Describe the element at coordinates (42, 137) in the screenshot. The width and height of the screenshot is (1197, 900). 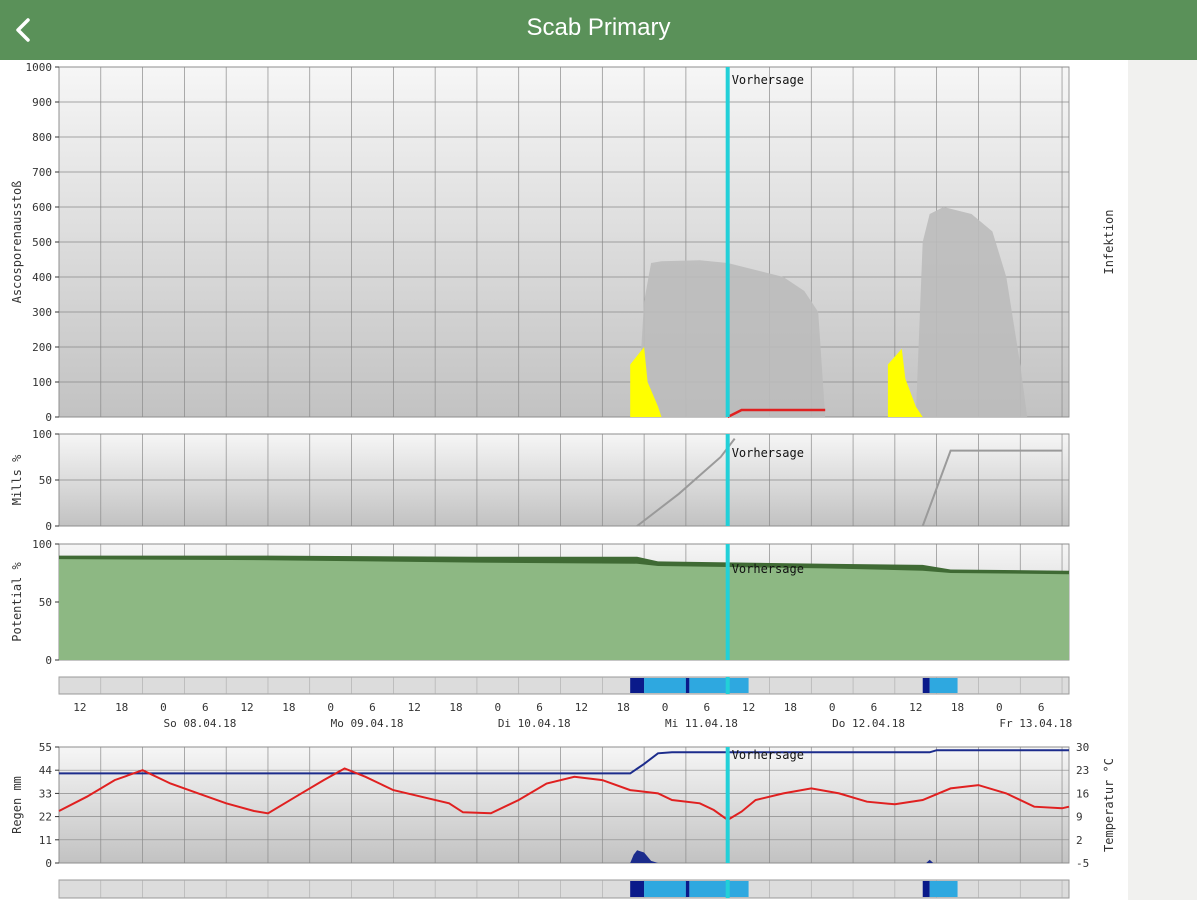
I see `chart-1-y-tick: 800` at that location.